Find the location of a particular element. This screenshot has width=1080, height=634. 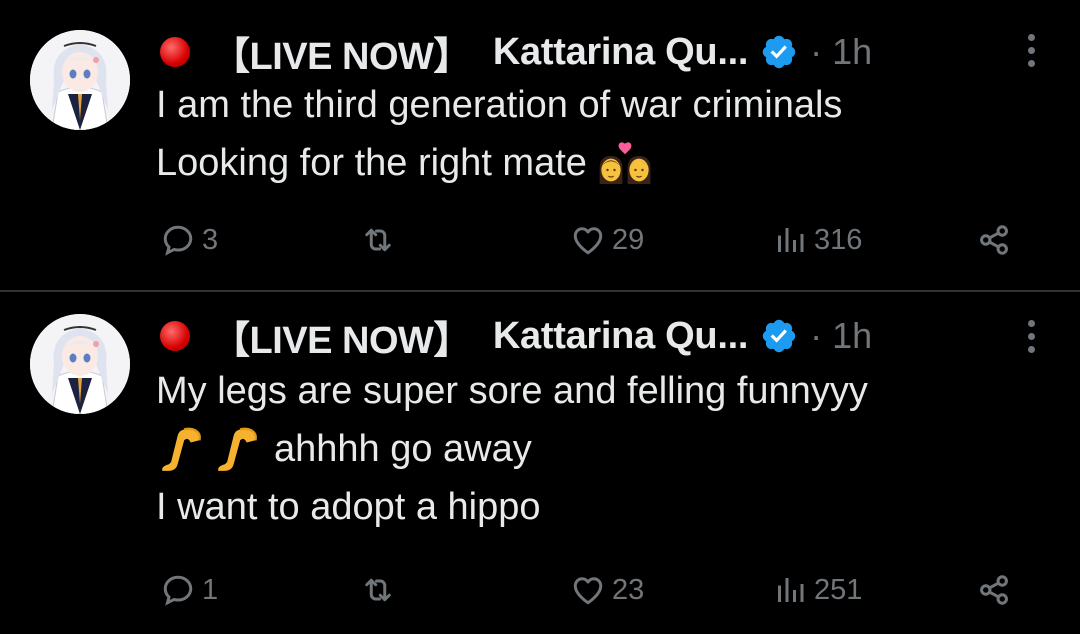

views-button: 316 is located at coordinates (817, 240).